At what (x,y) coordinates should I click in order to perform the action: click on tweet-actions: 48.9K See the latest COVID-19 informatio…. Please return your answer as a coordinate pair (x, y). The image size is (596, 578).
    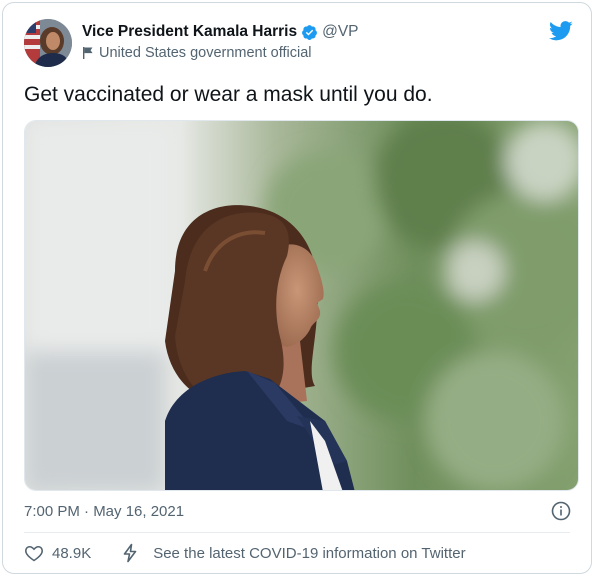
    Looking at the image, I should click on (245, 553).